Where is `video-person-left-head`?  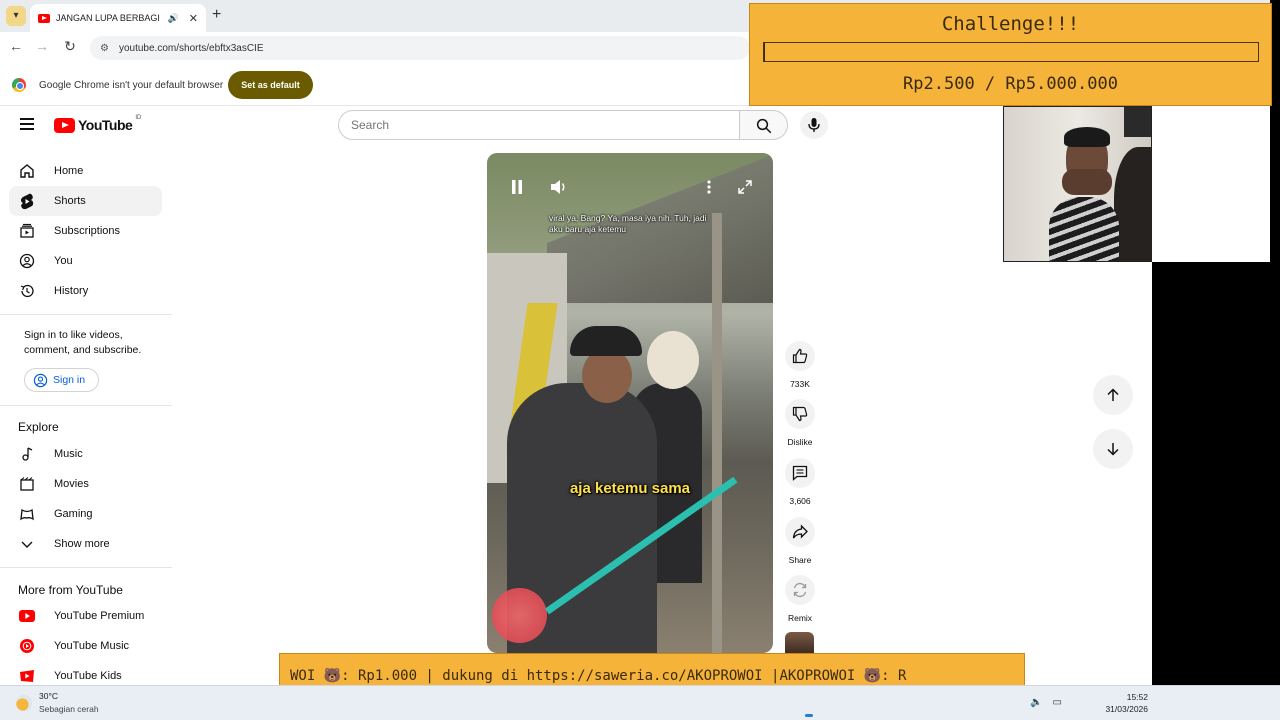
video-person-left-head is located at coordinates (607, 375).